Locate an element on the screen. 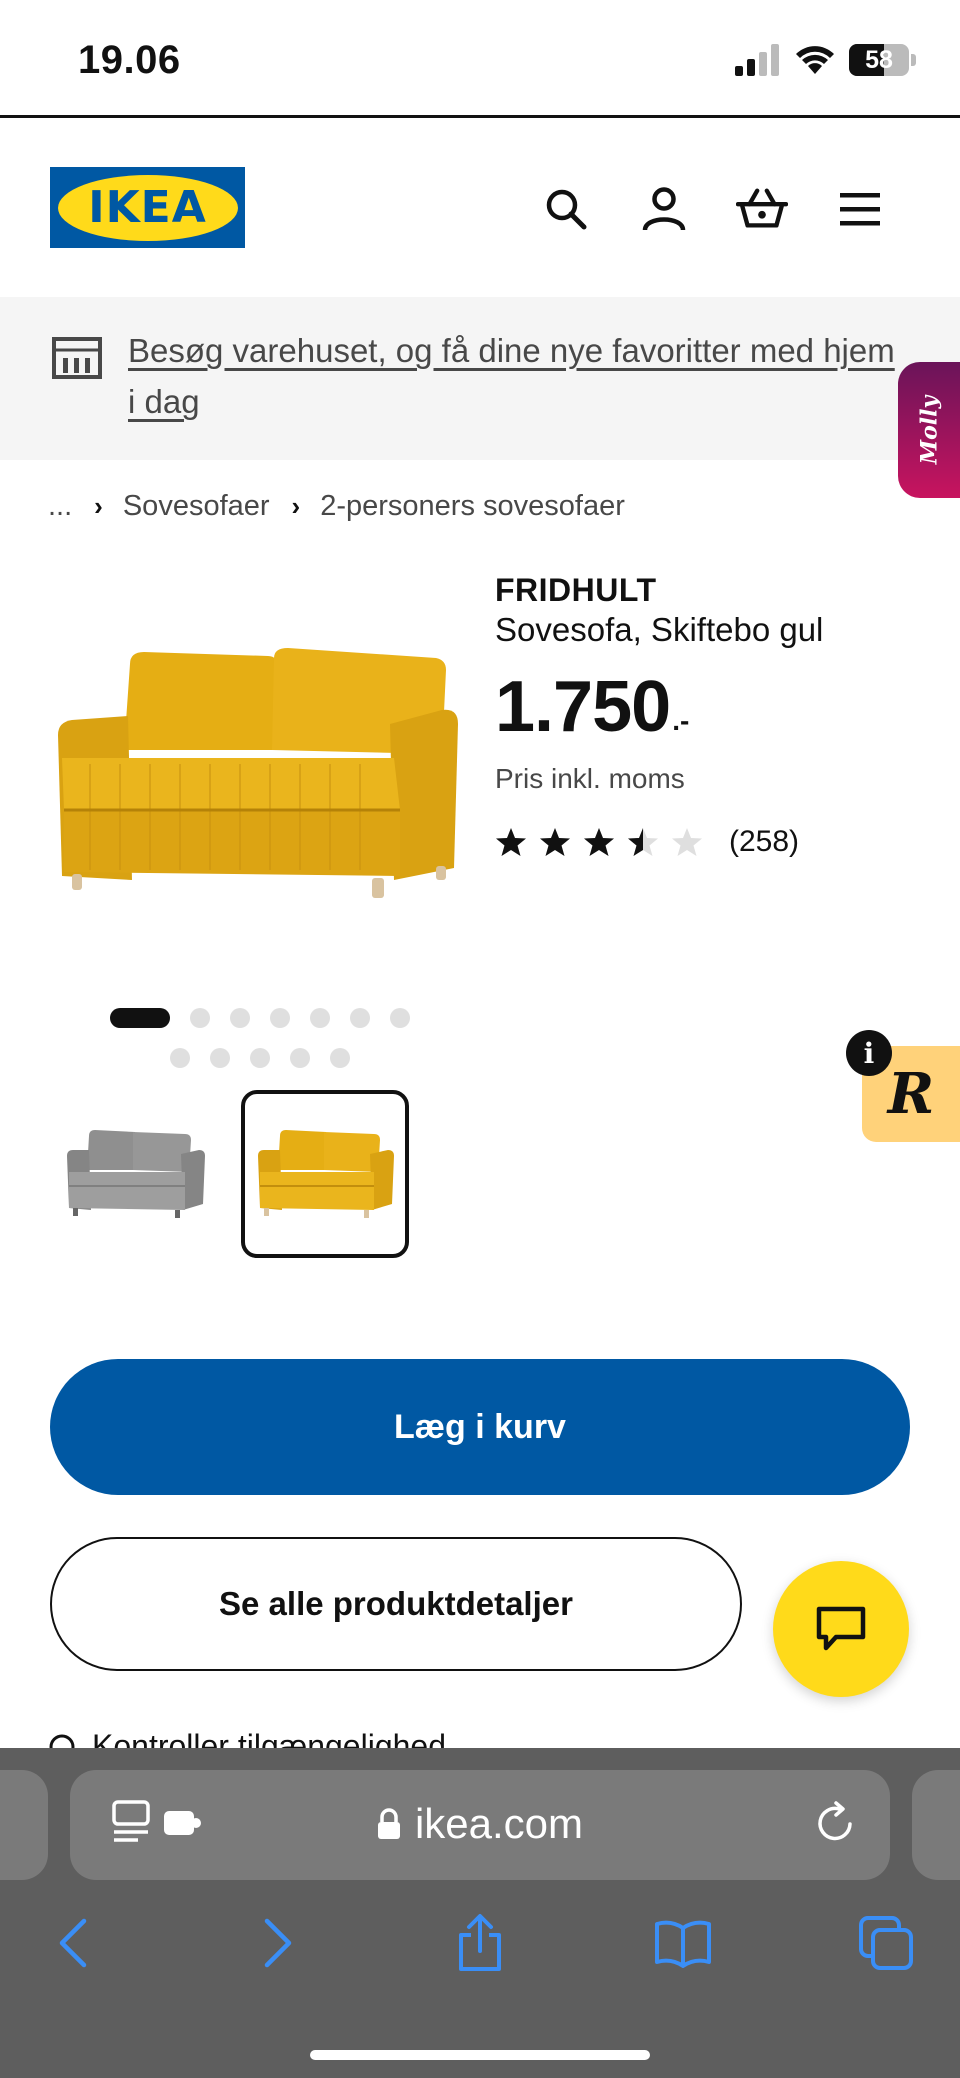 The width and height of the screenshot is (960, 2078). thumbnail-gray-sofa is located at coordinates (134, 1174).